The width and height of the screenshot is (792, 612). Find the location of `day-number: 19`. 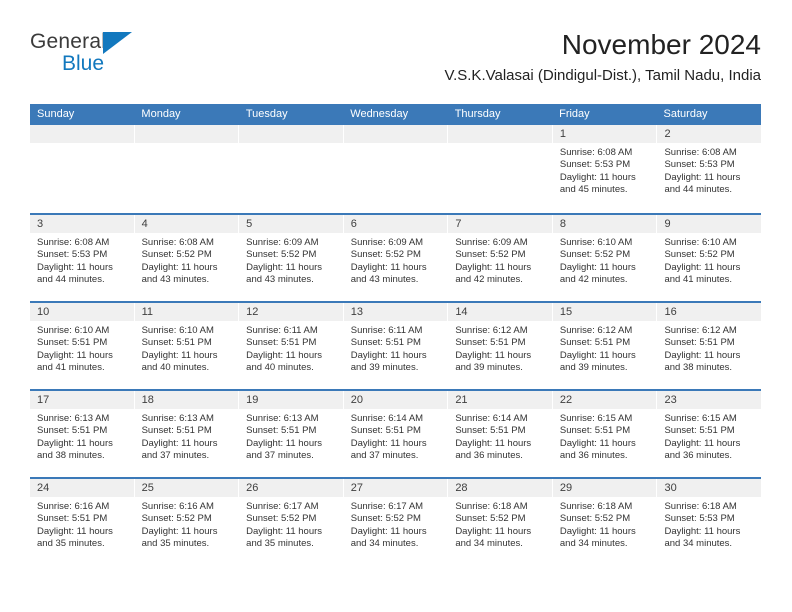

day-number: 19 is located at coordinates (291, 400).